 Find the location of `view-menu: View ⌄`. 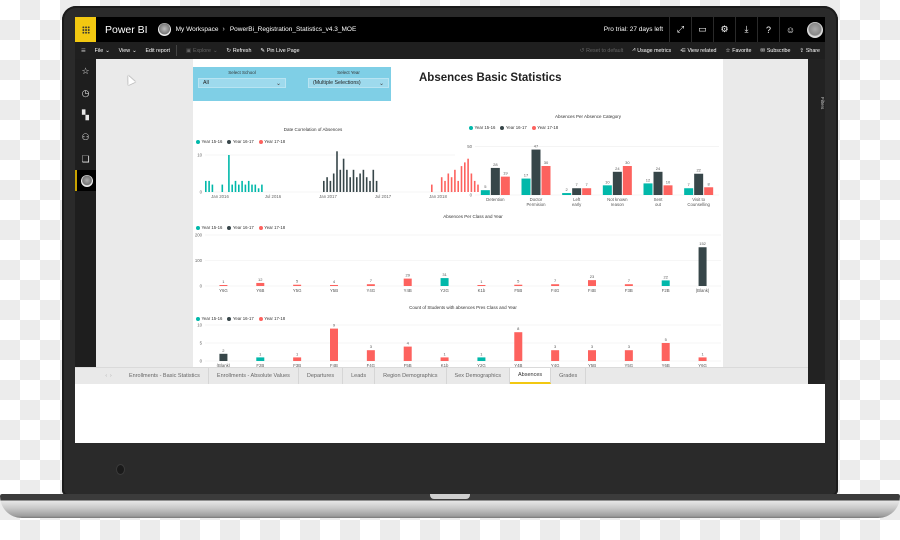

view-menu: View ⌄ is located at coordinates (128, 51).